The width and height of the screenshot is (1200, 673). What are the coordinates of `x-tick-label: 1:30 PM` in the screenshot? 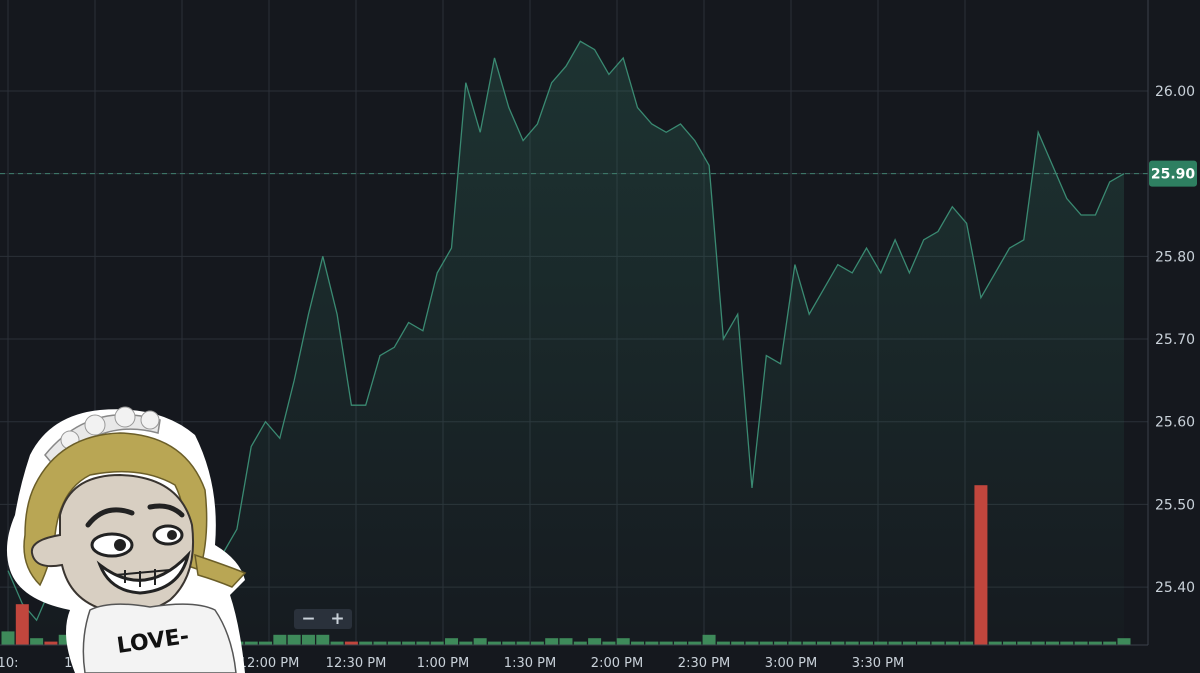 It's located at (530, 663).